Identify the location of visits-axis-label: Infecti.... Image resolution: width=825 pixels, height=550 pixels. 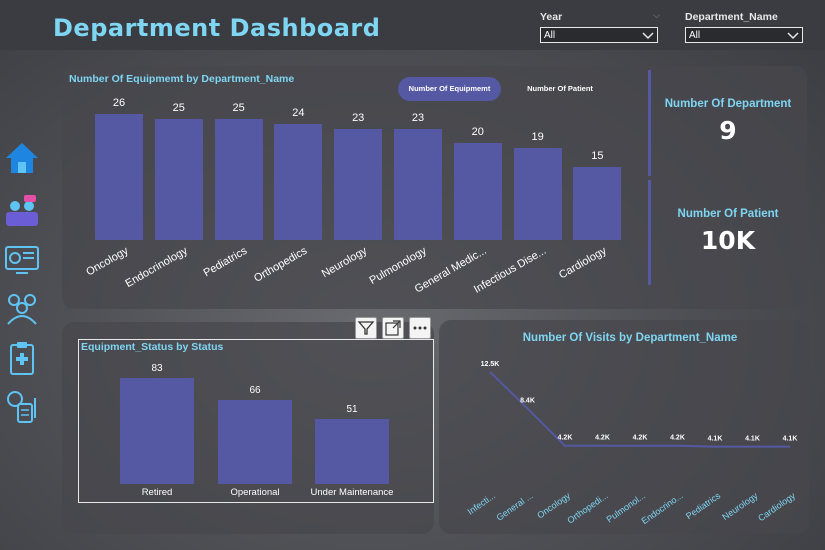
(482, 503).